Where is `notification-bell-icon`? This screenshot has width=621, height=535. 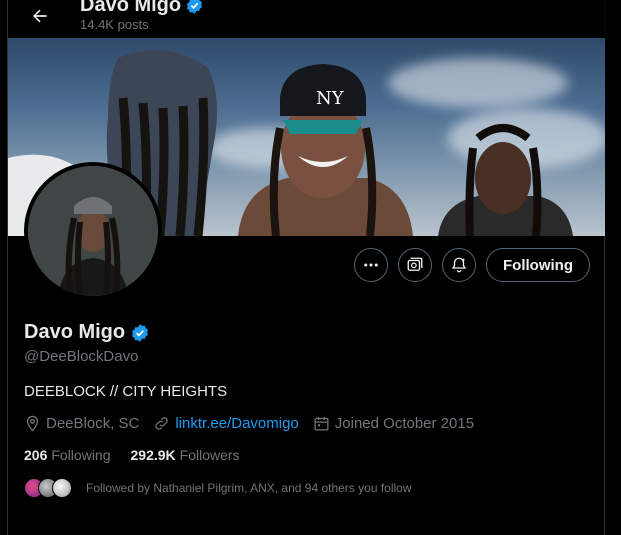
notification-bell-icon is located at coordinates (459, 265).